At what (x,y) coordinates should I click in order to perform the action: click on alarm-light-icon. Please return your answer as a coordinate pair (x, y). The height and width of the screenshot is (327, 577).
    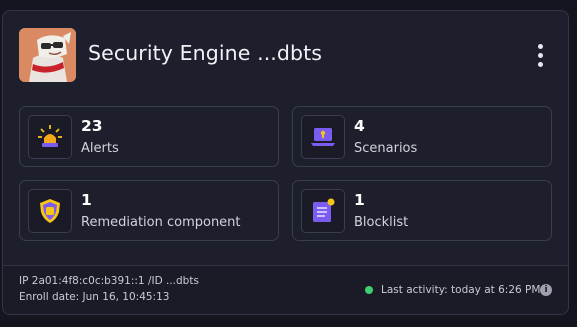
    Looking at the image, I should click on (50, 137).